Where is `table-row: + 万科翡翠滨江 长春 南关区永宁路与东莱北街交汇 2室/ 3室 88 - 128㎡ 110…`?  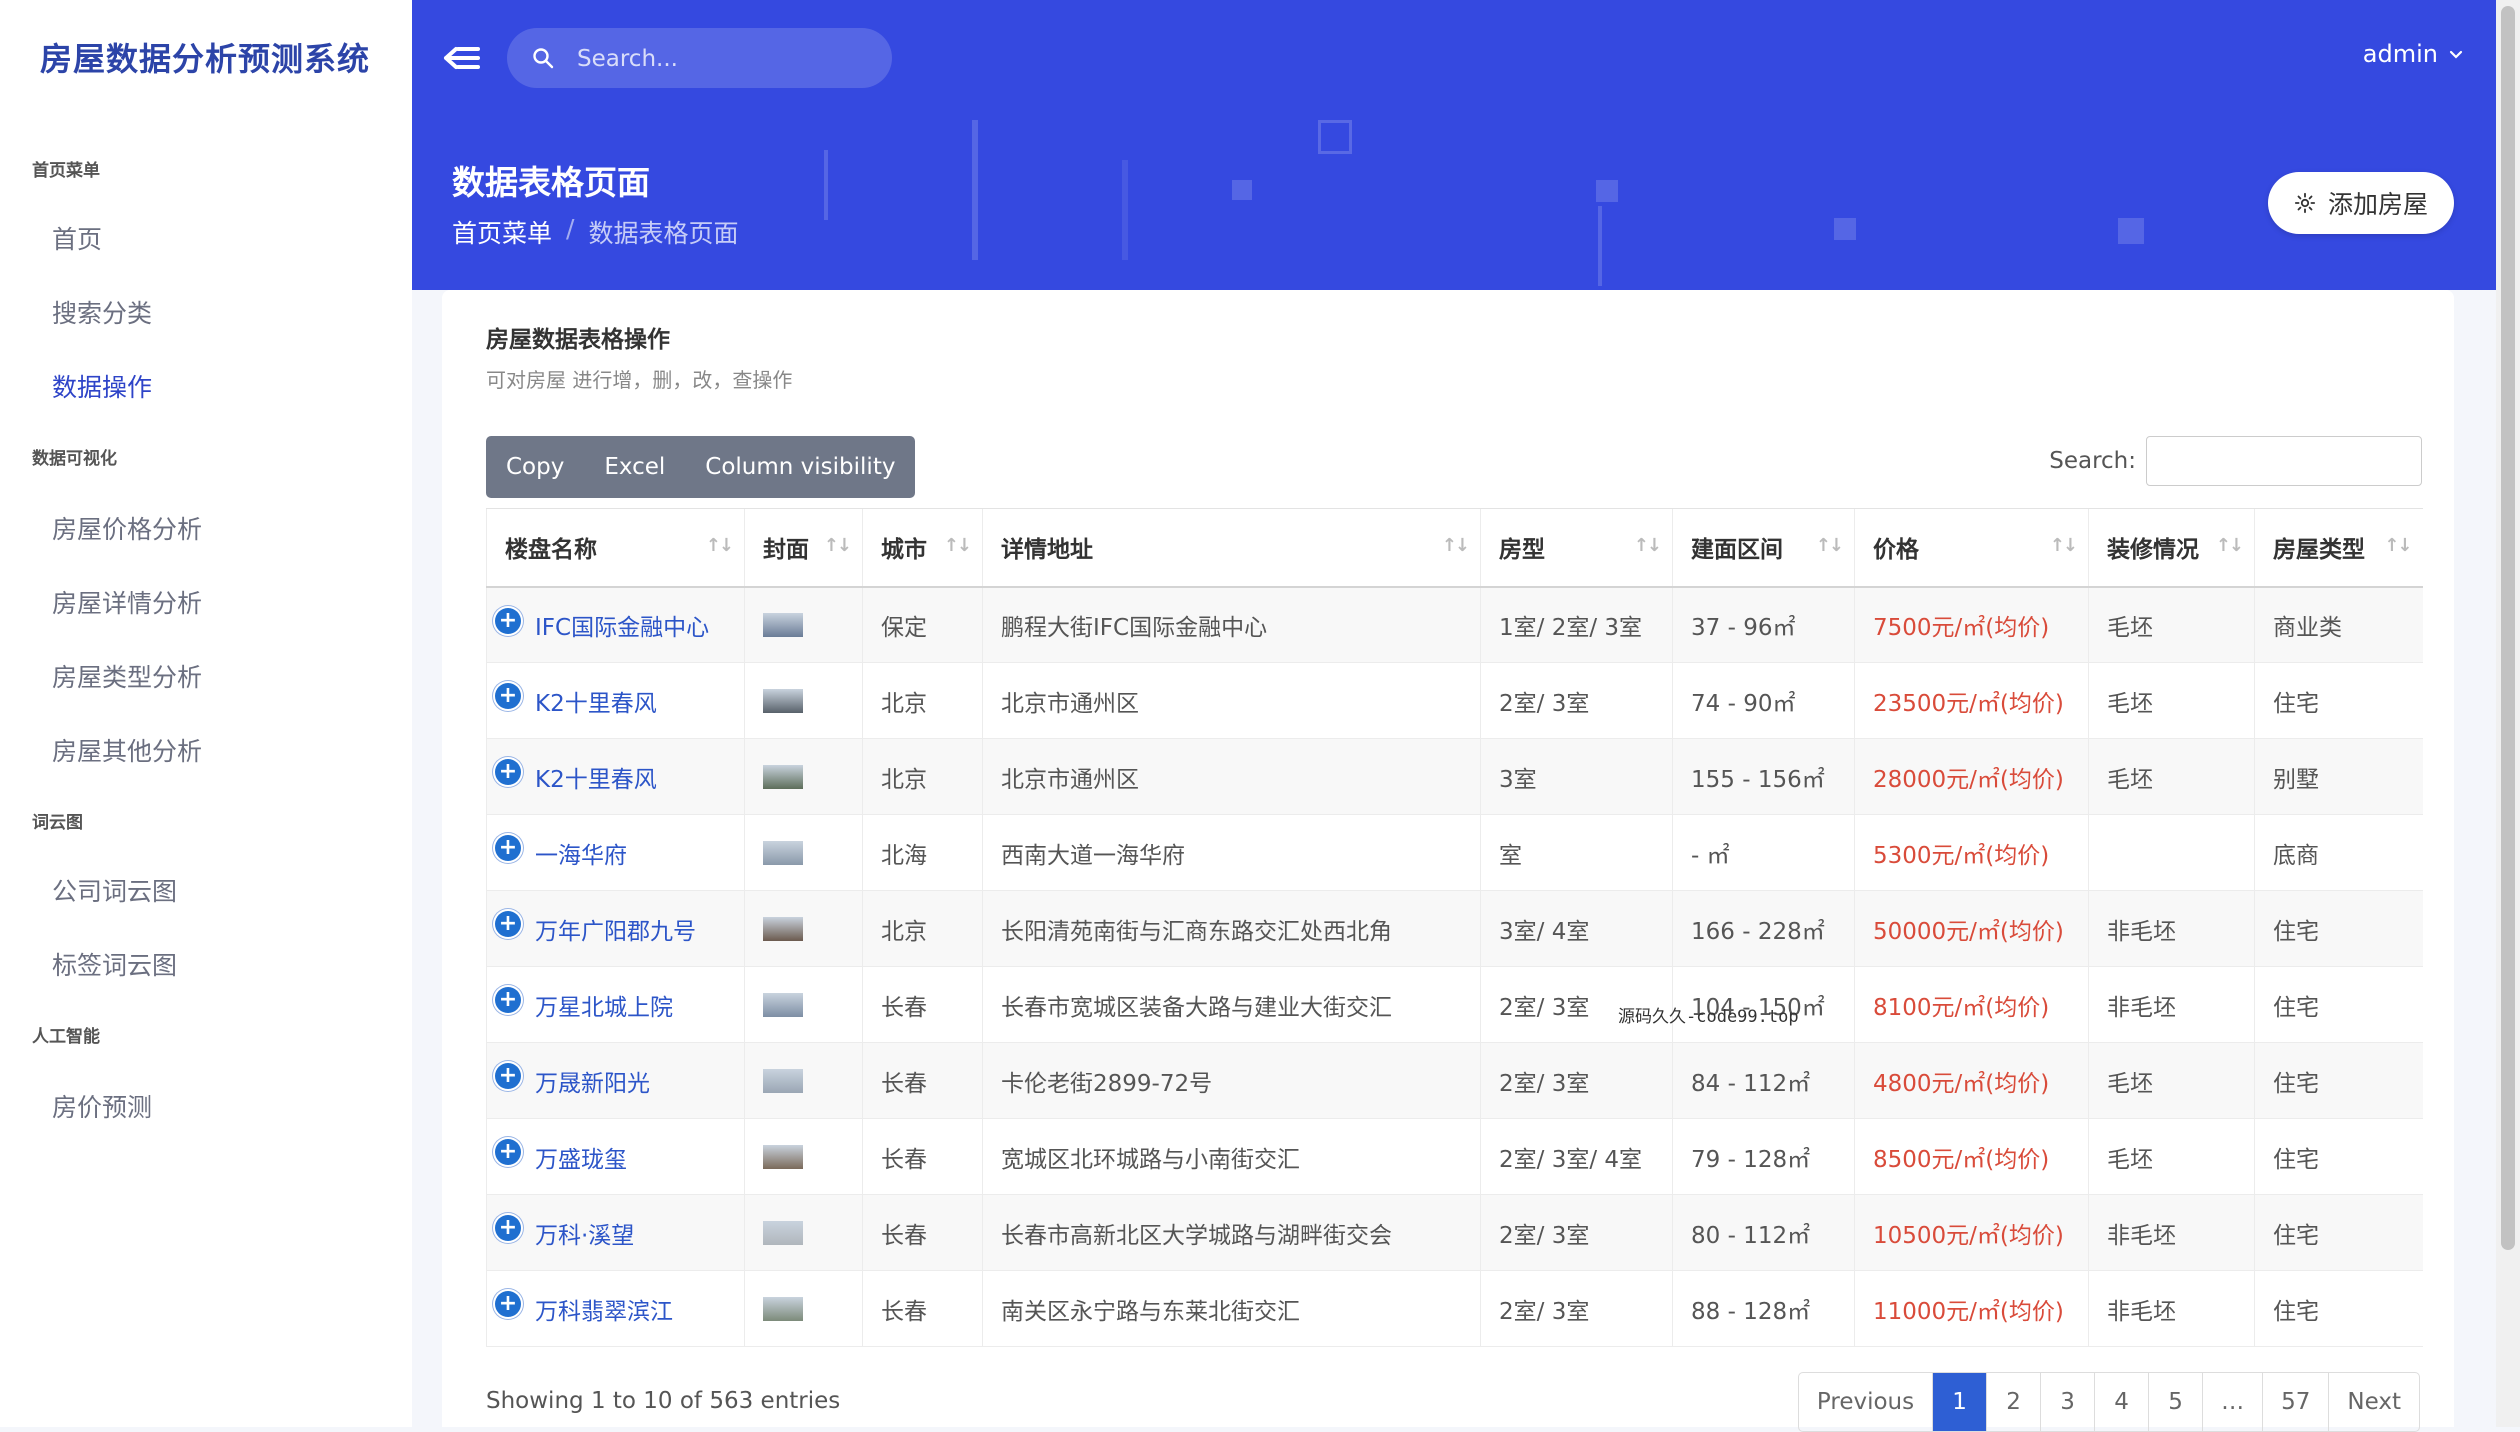 table-row: + 万科翡翠滨江 长春 南关区永宁路与东莱北街交汇 2室/ 3室 88 - 128㎡ 110… is located at coordinates (1454, 1308).